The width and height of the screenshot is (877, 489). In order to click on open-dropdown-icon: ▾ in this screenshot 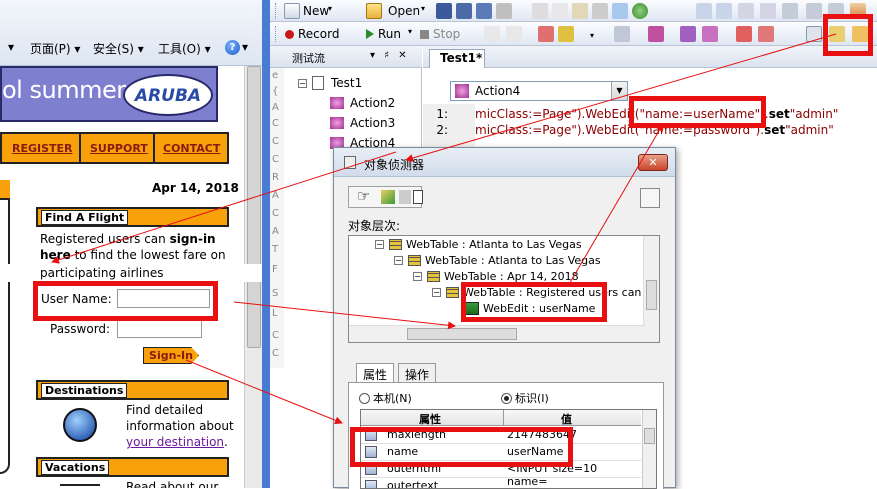, I will do `click(423, 8)`.